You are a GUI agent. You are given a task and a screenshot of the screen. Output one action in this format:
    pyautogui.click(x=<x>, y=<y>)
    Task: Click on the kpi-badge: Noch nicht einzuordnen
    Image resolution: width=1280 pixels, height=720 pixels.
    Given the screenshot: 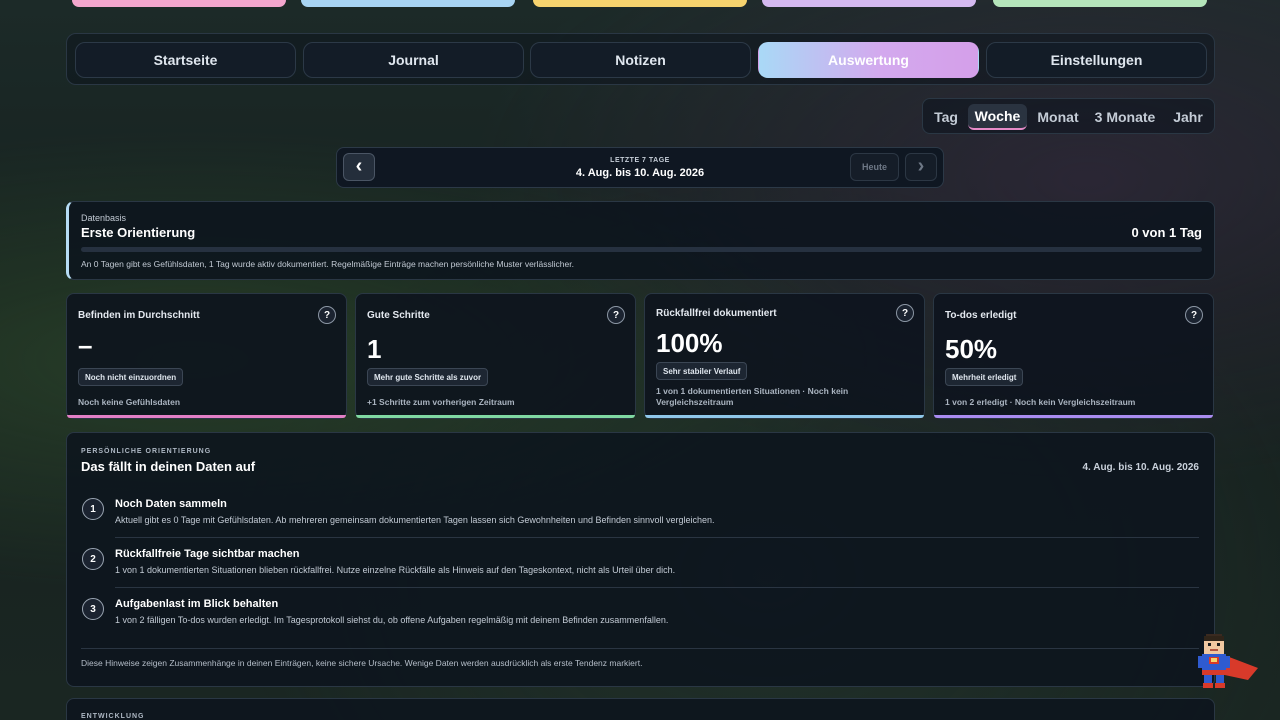 What is the action you would take?
    pyautogui.click(x=131, y=377)
    